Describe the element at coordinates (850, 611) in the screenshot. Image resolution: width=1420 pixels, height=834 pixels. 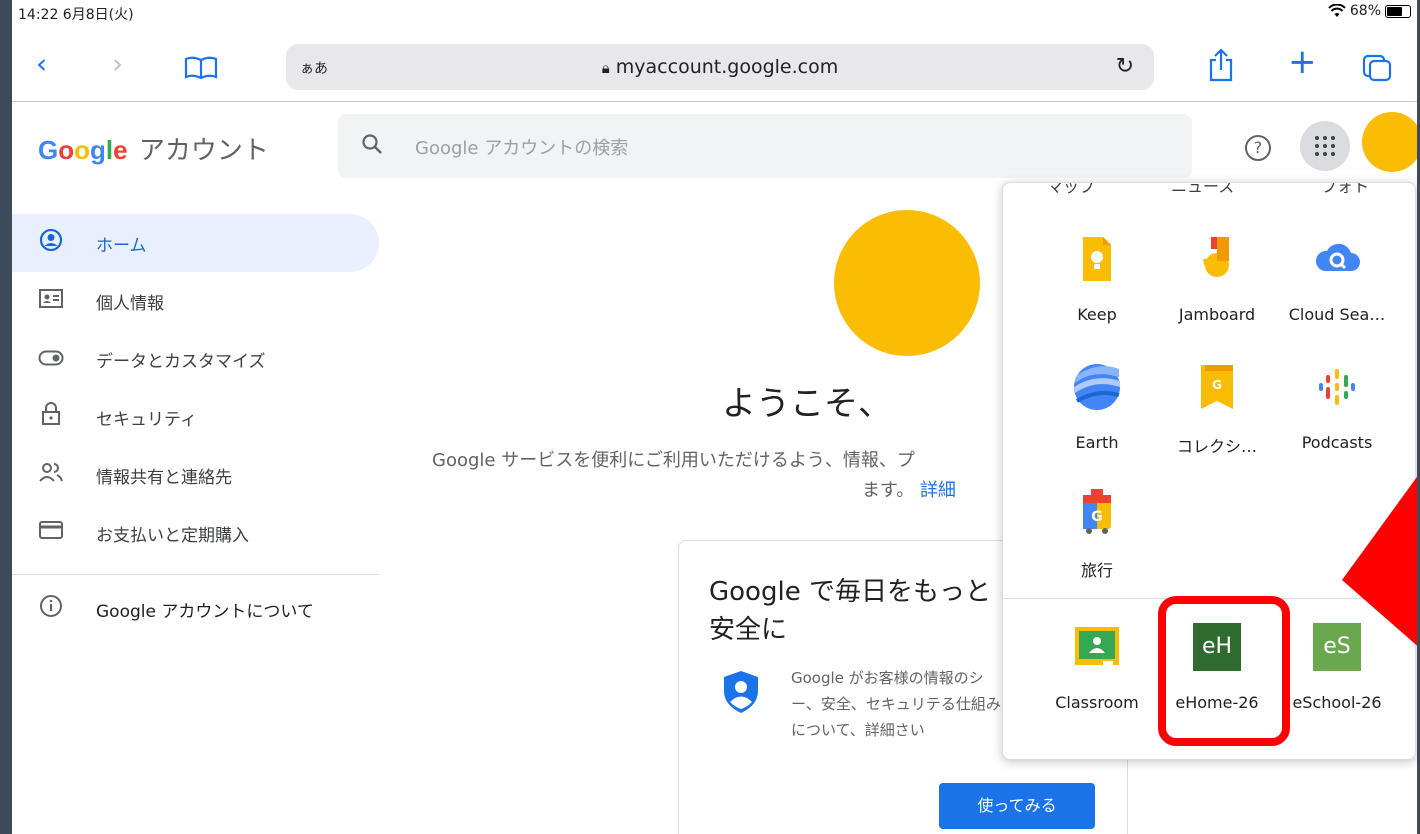
I see `card-title: Google で毎日をもっと安全に` at that location.